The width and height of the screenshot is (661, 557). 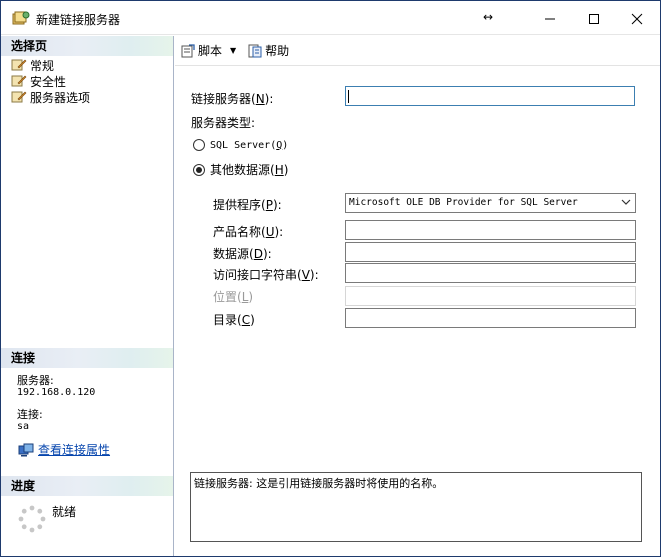 I want to click on provider-string-input, so click(x=490, y=273).